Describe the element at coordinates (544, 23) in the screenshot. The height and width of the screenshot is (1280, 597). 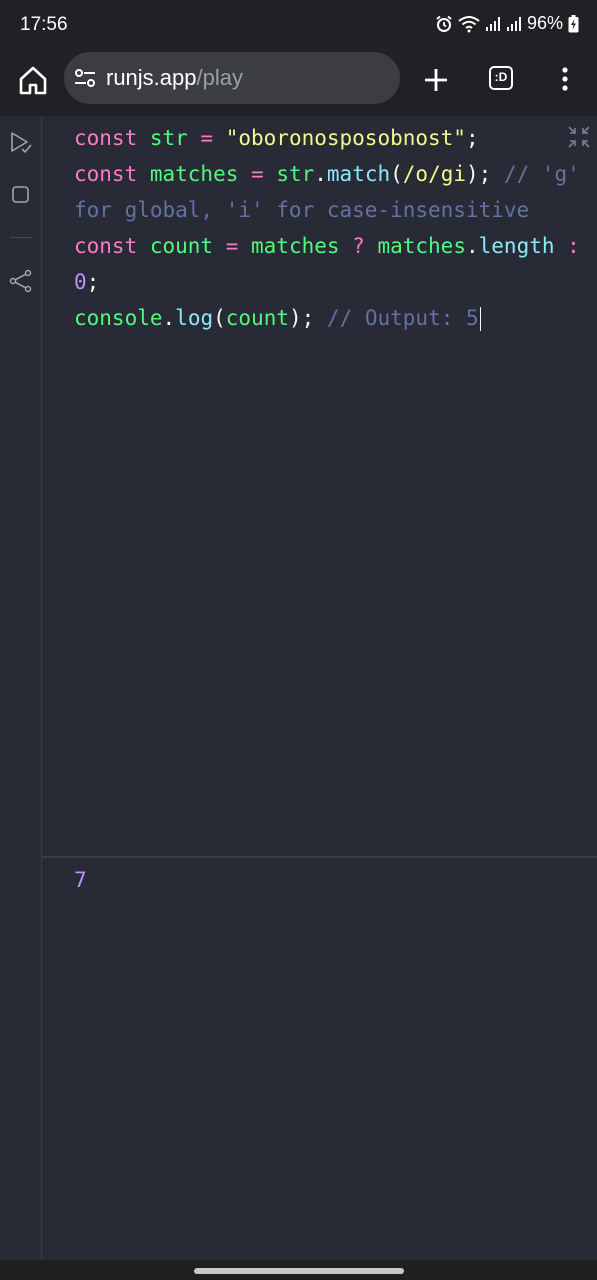
I see `battery-percent: 96%` at that location.